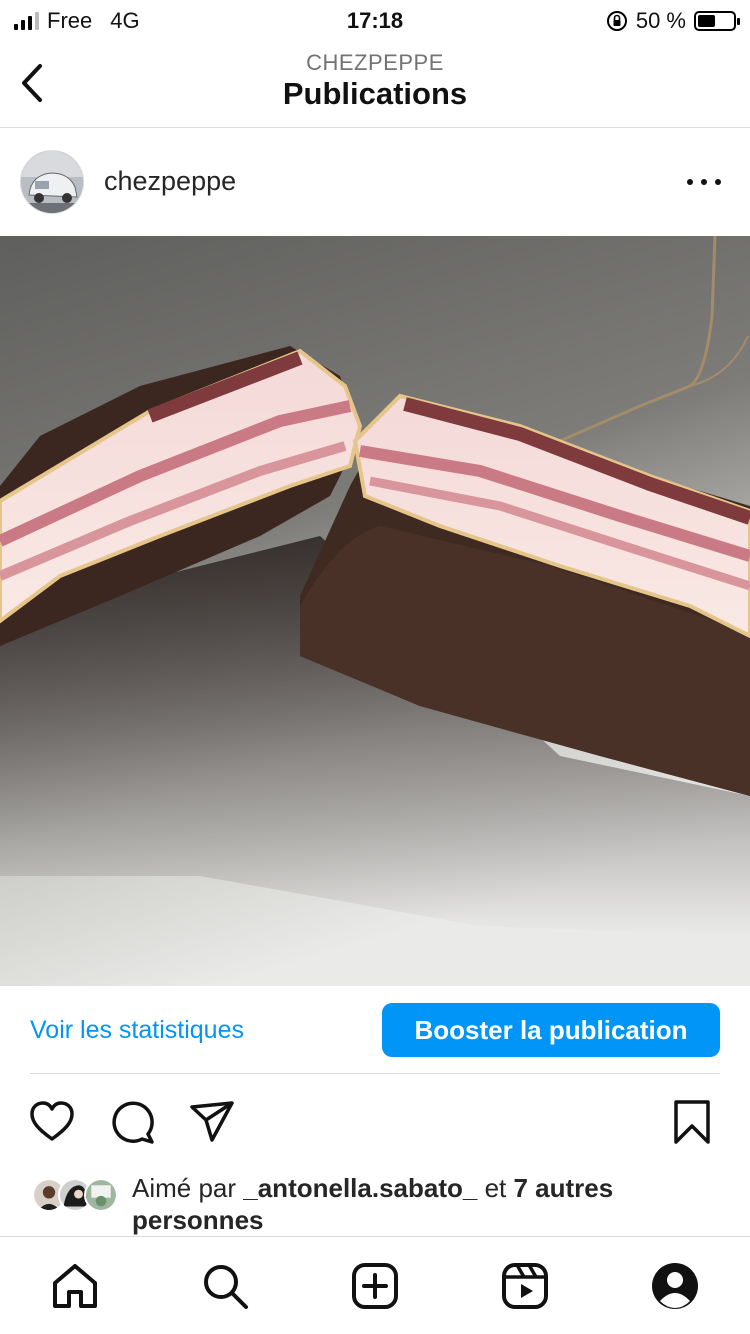  I want to click on comment-icon, so click(132, 1122).